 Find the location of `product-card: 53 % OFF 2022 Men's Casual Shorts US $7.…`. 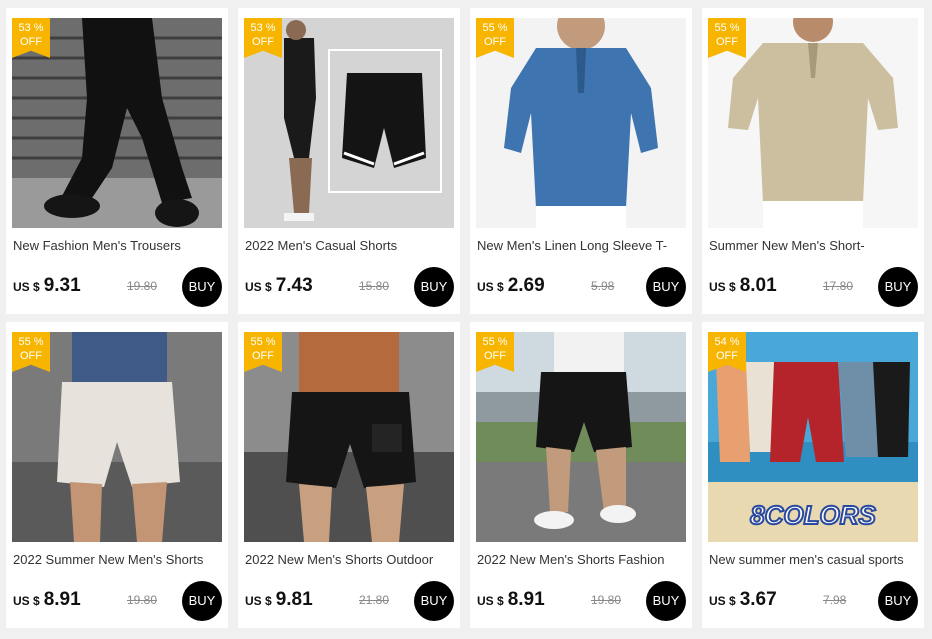

product-card: 53 % OFF 2022 Men's Casual Shorts US $7.… is located at coordinates (349, 161).